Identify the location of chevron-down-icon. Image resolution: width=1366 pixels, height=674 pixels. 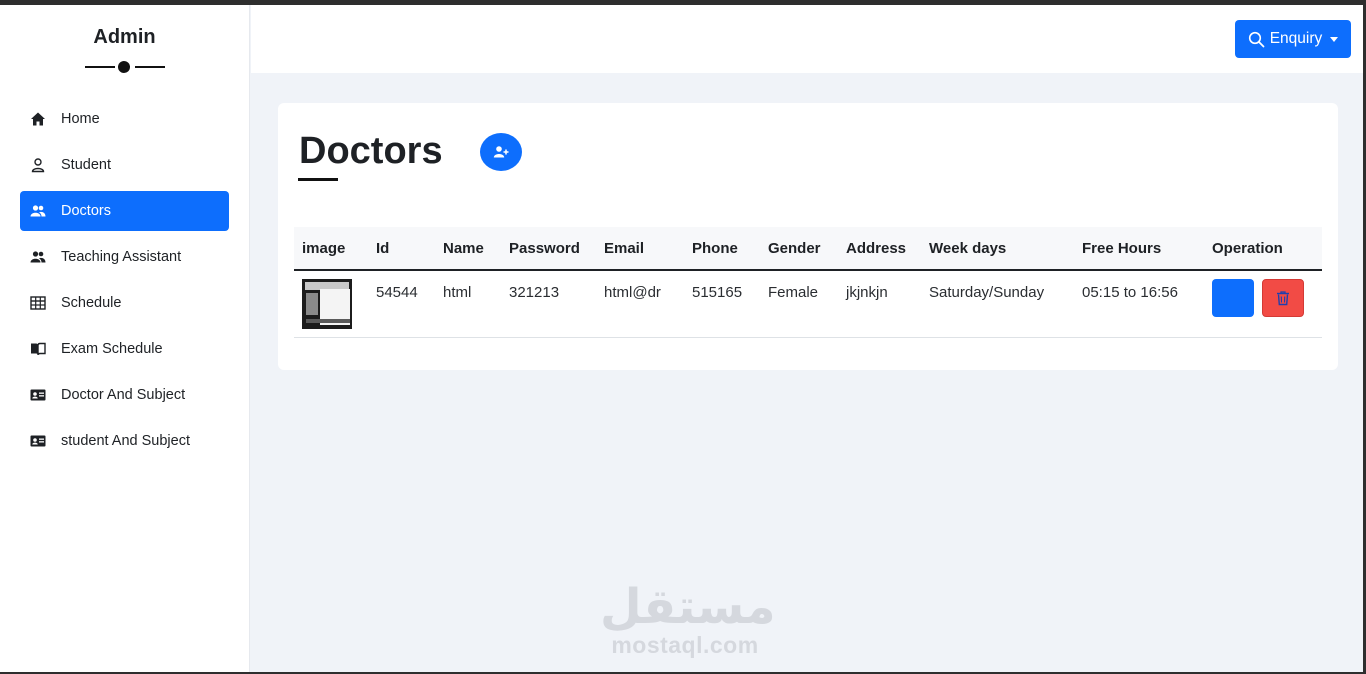
(1334, 39).